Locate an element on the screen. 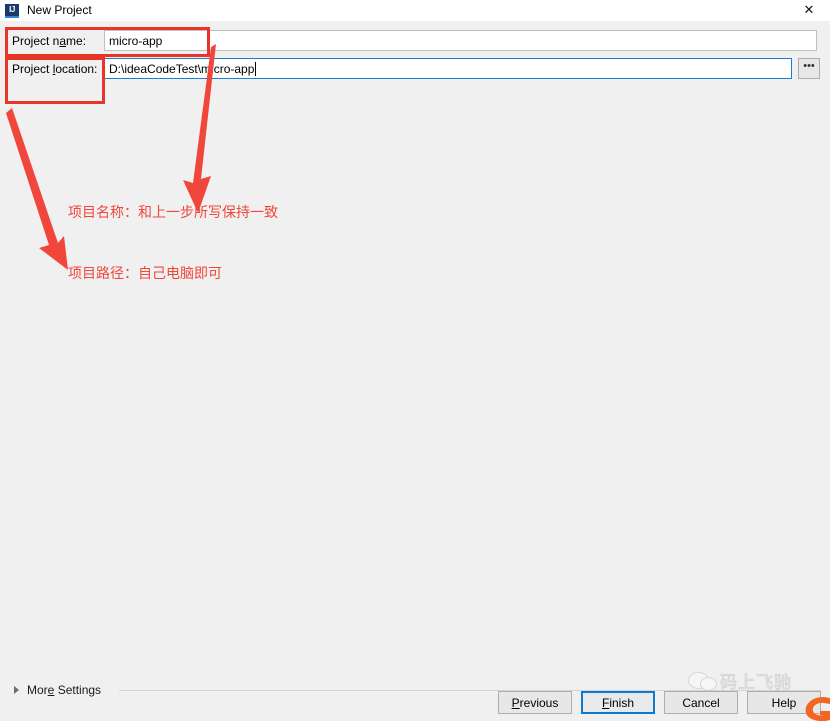  chevron-right-icon is located at coordinates (16, 690).